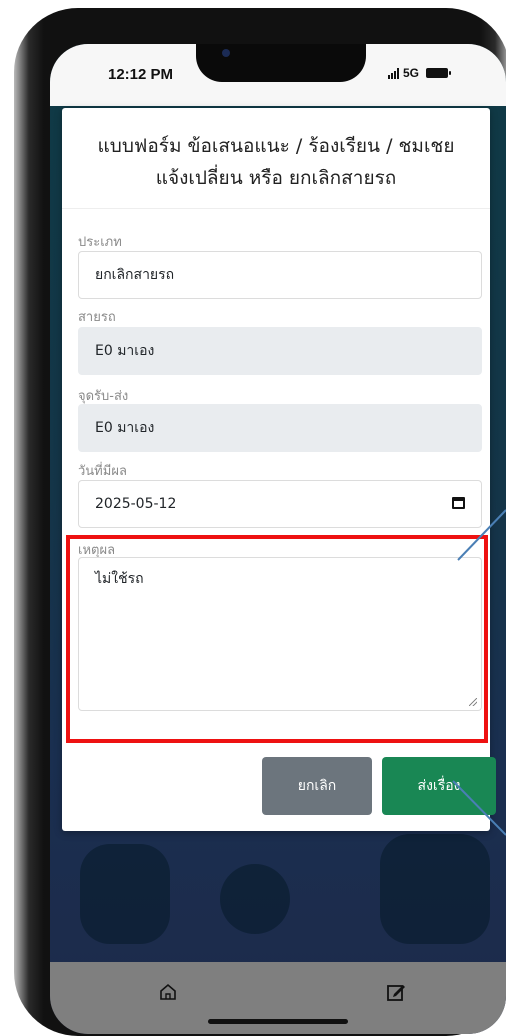 This screenshot has width=506, height=1036. Describe the element at coordinates (168, 992) in the screenshot. I see `home-icon` at that location.